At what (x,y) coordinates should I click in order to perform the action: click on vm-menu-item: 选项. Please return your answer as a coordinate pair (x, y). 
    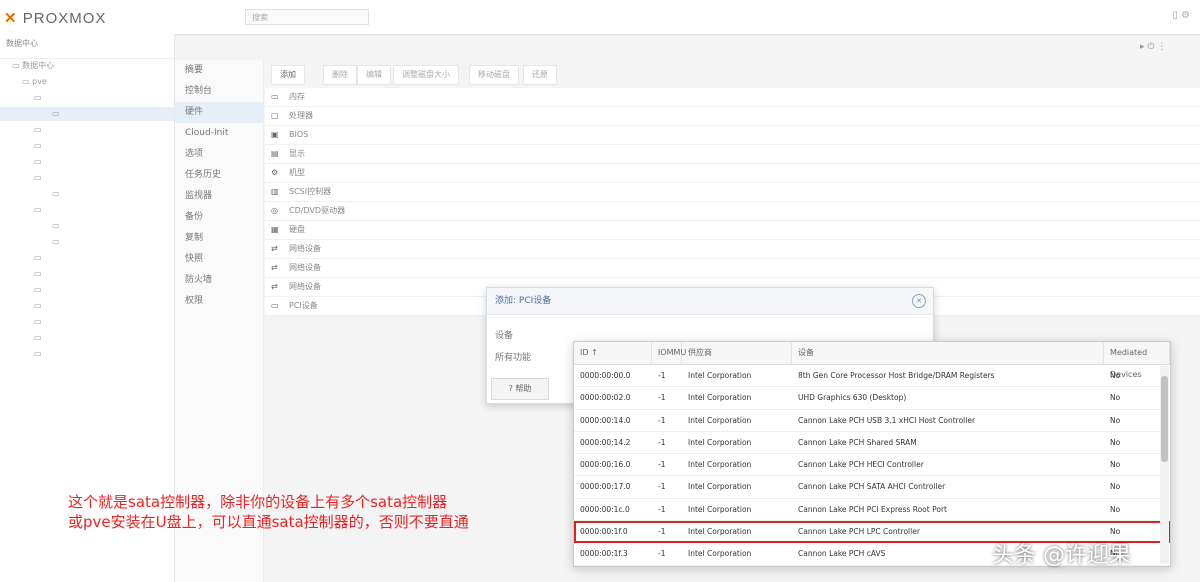
    Looking at the image, I should click on (219, 154).